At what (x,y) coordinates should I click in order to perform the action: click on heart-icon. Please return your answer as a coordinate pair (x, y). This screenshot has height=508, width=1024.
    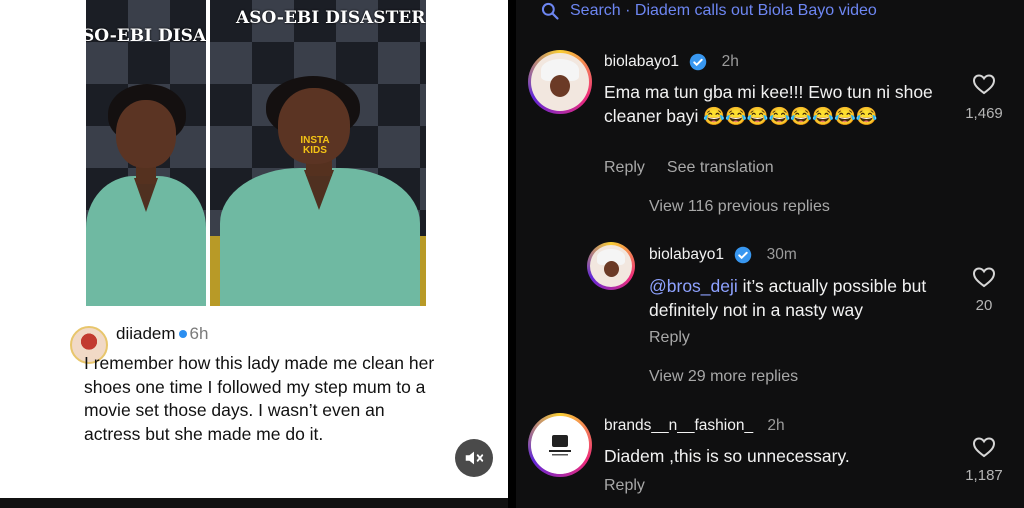
    Looking at the image, I should click on (984, 447).